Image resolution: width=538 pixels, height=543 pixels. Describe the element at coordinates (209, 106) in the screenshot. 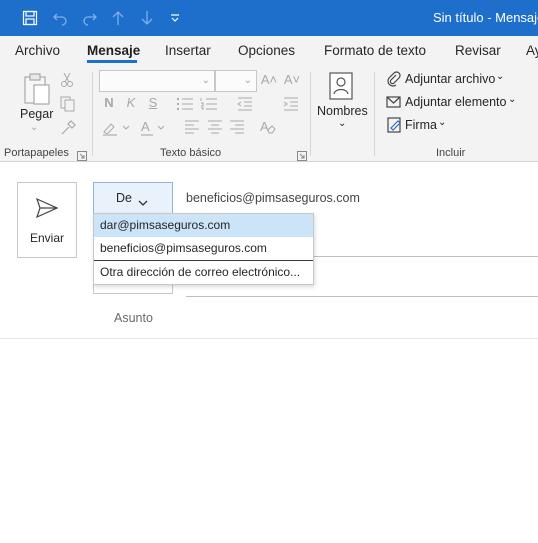

I see `numbering-icon` at that location.